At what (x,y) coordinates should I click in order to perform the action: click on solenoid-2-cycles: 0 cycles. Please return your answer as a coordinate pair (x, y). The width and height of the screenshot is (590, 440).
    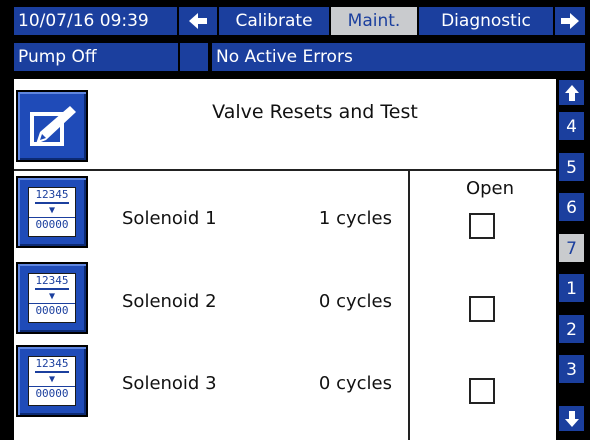
    Looking at the image, I should click on (355, 301).